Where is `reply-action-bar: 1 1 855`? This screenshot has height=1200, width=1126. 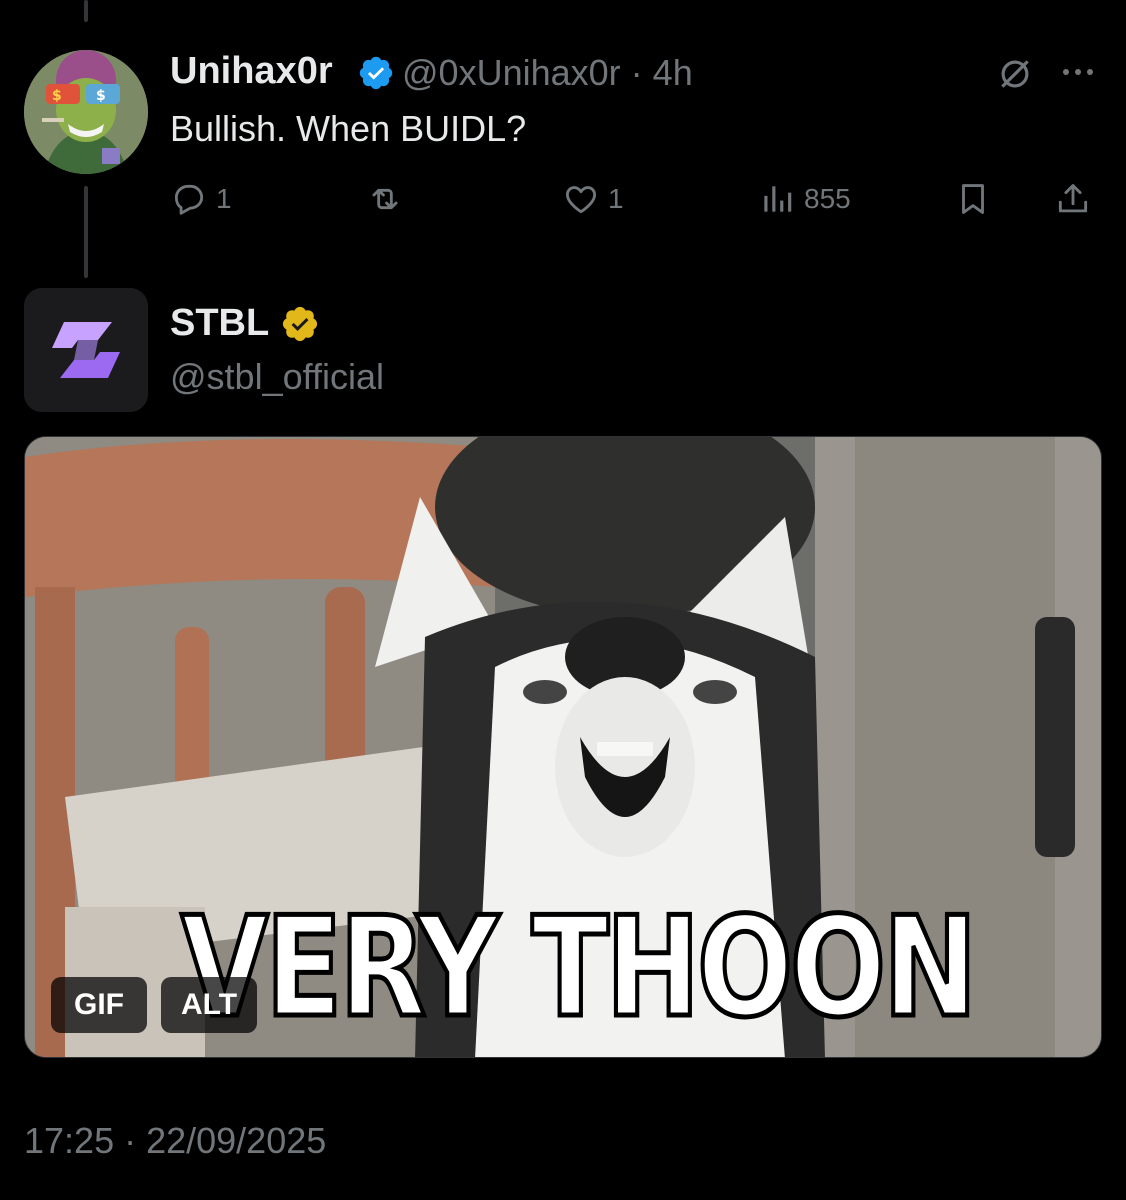
reply-action-bar: 1 1 855 is located at coordinates (635, 199).